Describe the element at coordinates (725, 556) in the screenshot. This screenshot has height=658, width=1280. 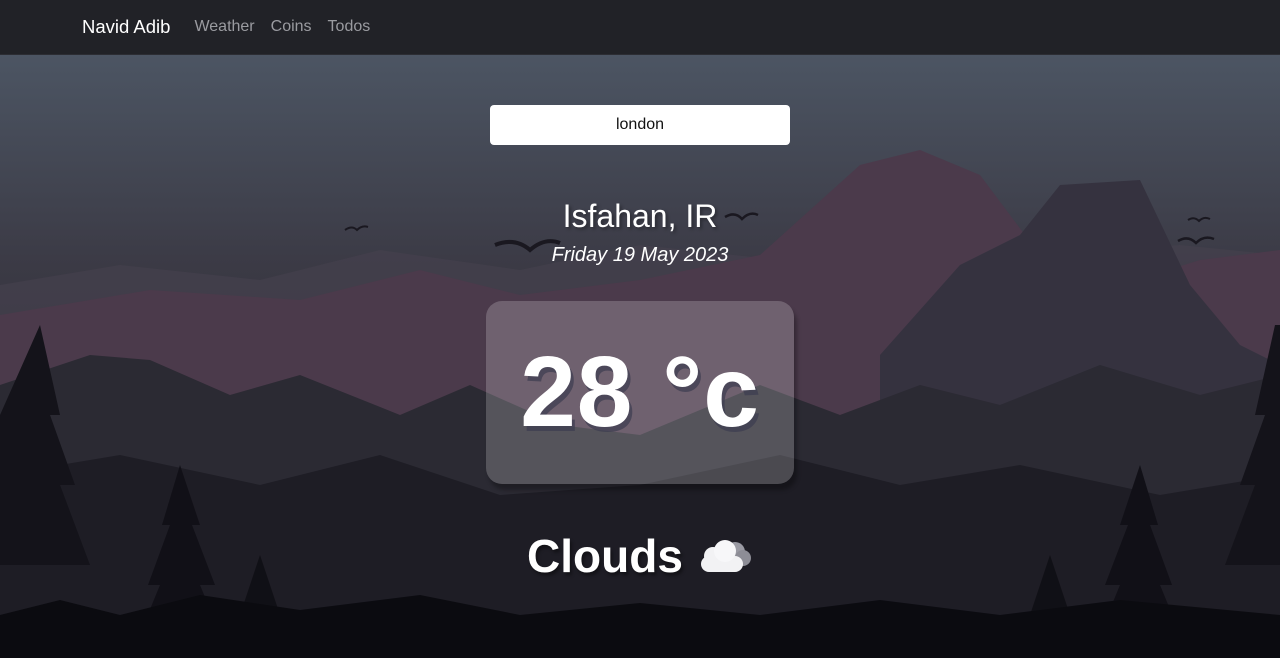
I see `cloud-icon` at that location.